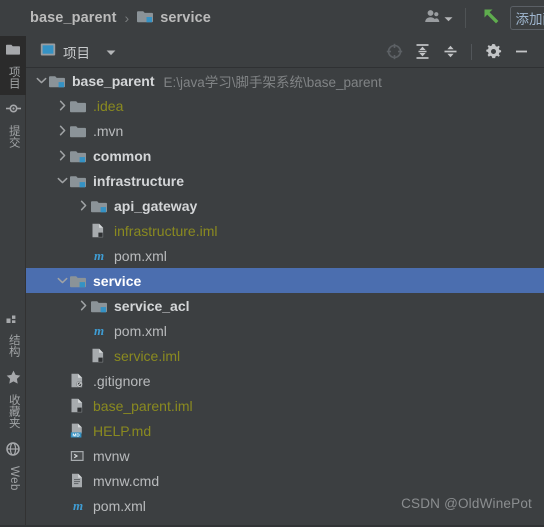 Image resolution: width=544 pixels, height=527 pixels. I want to click on breadcrumb-root-label: base_parent, so click(73, 18).